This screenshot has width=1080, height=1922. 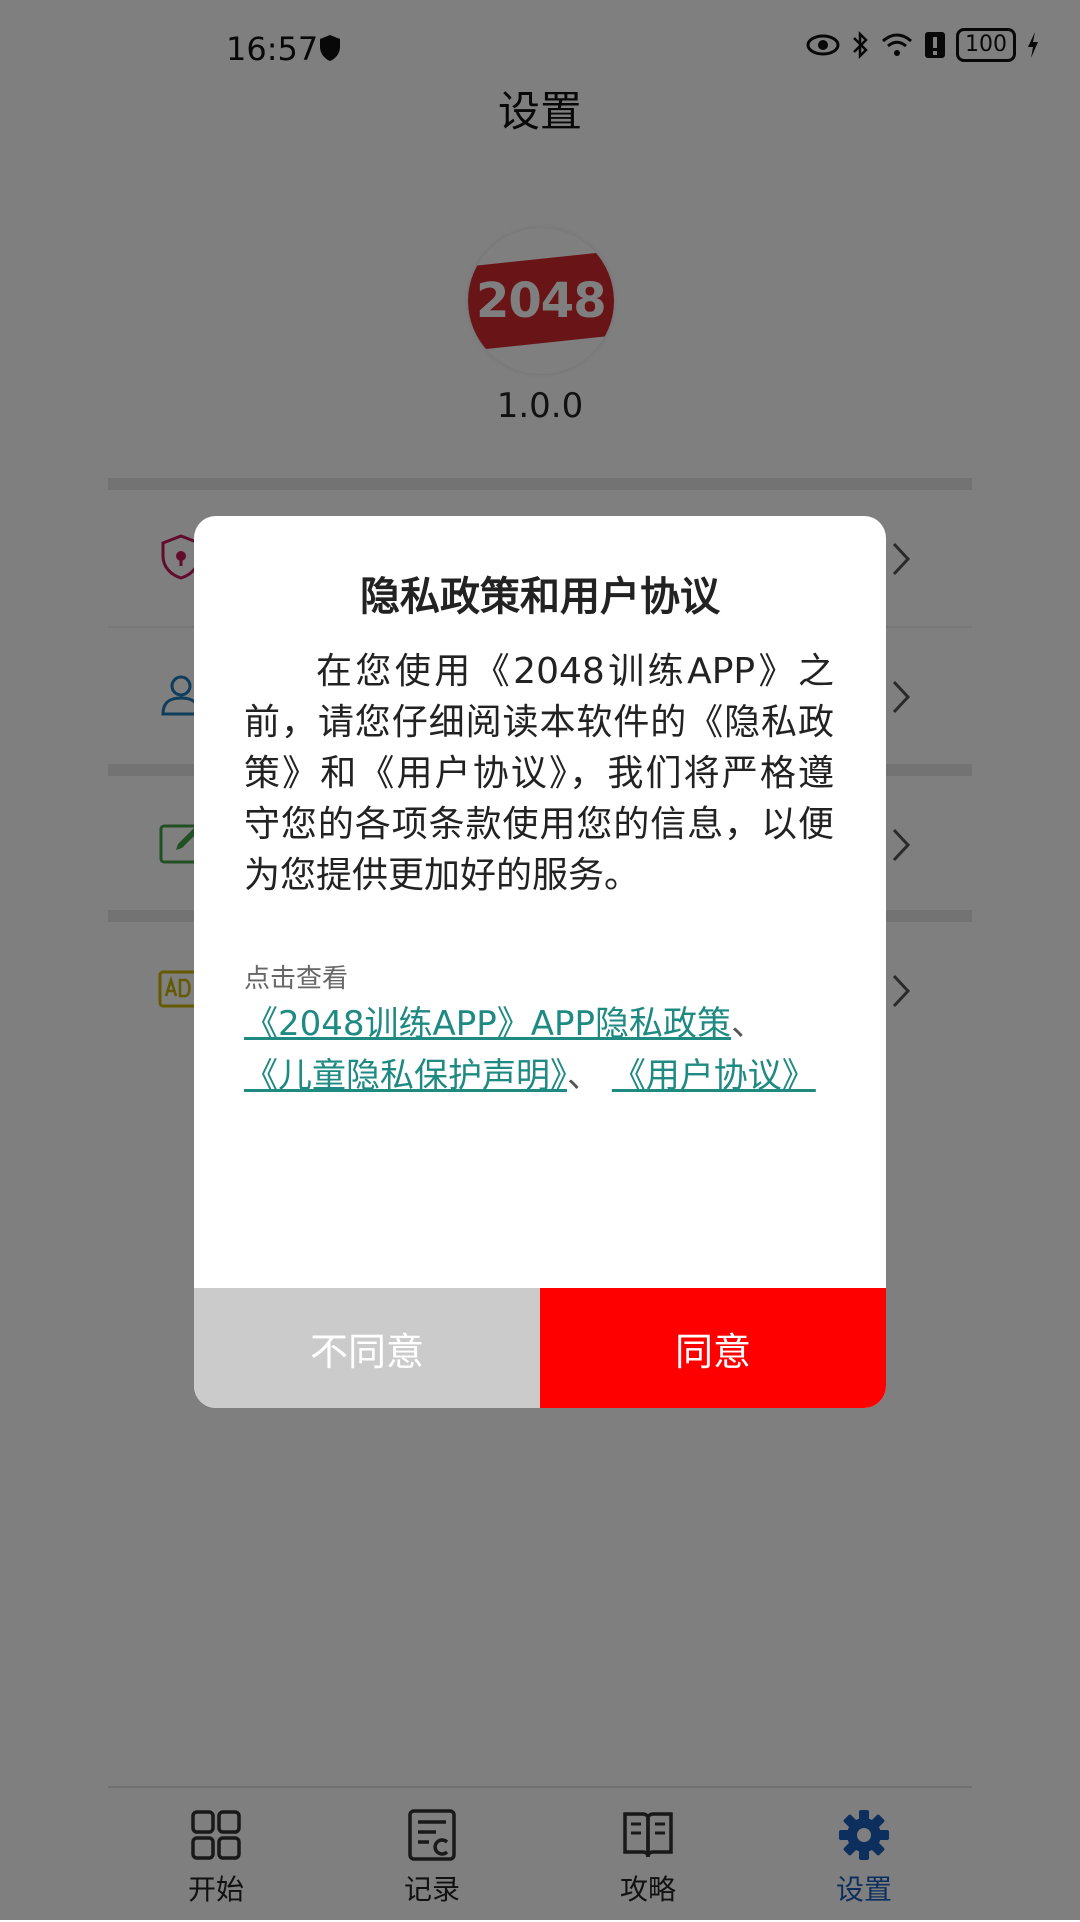 What do you see at coordinates (487, 1024) in the screenshot?
I see `privacy-policy-link: 《2048训练APP》APP隐私政策` at bounding box center [487, 1024].